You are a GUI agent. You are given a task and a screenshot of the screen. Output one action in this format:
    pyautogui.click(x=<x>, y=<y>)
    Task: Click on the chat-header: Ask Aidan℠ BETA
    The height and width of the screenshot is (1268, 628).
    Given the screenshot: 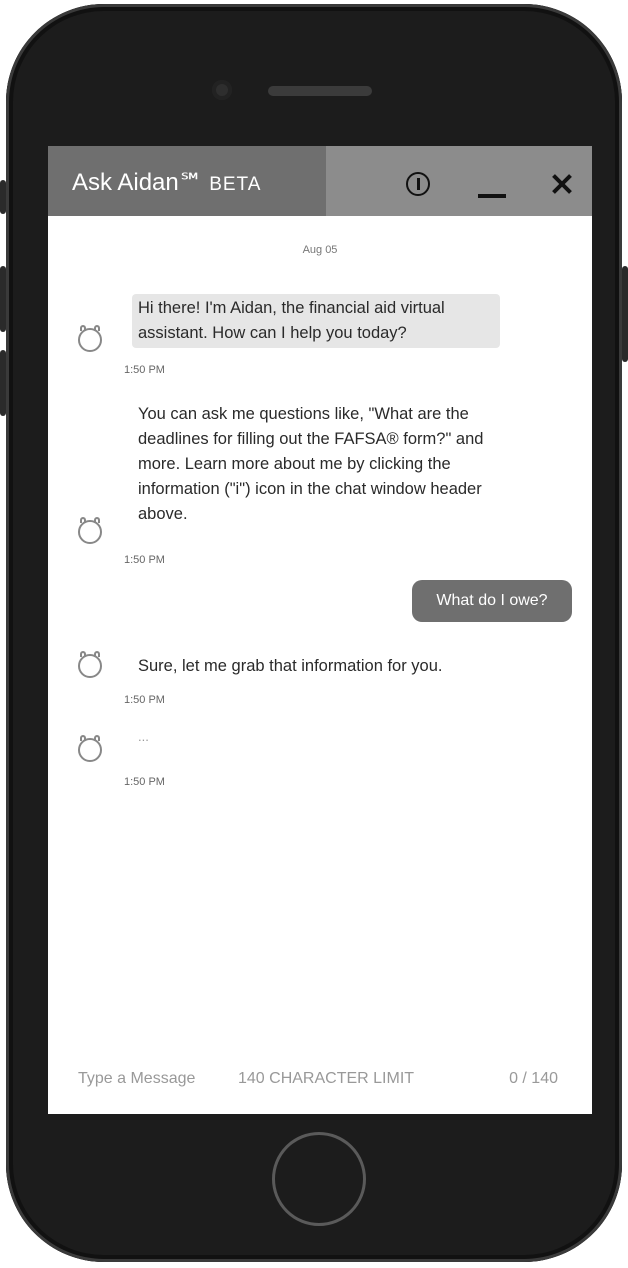 What is the action you would take?
    pyautogui.click(x=320, y=181)
    